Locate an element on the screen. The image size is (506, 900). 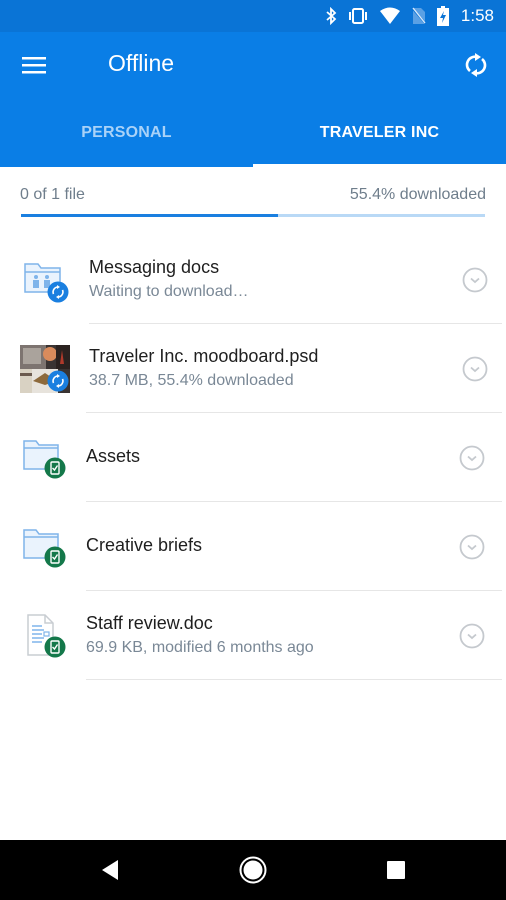
list-item: Creative briefs is located at coordinates (253, 546).